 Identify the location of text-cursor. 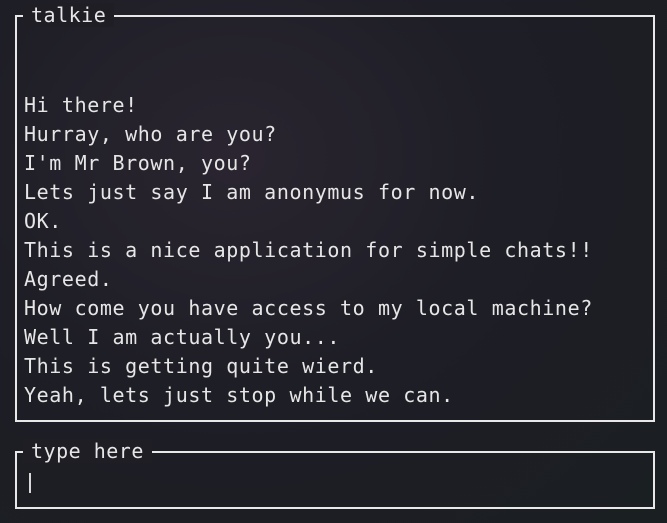
(30, 483).